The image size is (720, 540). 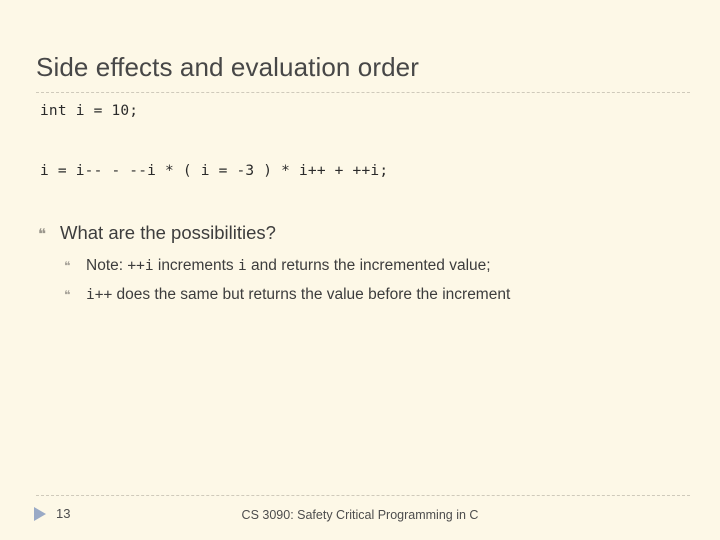 I want to click on note-middle-text: increments, so click(x=195, y=265).